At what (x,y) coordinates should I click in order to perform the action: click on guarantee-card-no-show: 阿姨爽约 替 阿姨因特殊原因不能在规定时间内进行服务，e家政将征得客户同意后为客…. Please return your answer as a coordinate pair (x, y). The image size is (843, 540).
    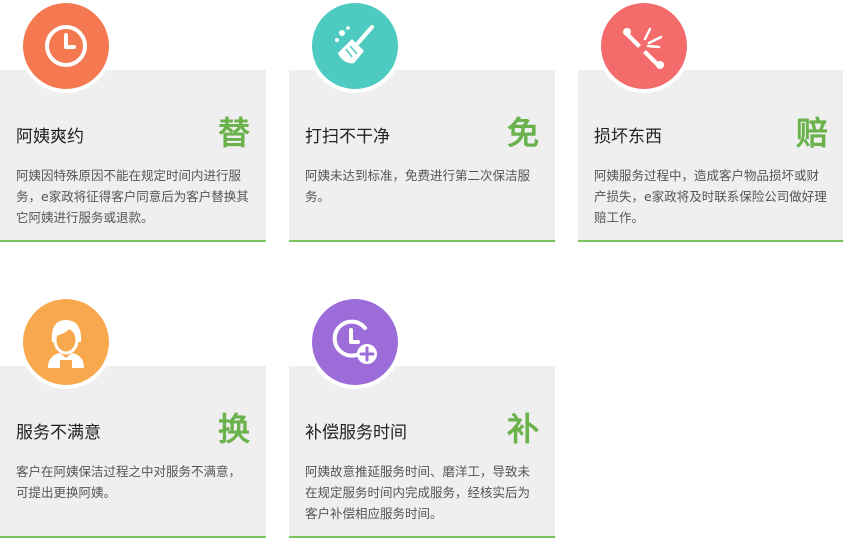
    Looking at the image, I should click on (133, 156).